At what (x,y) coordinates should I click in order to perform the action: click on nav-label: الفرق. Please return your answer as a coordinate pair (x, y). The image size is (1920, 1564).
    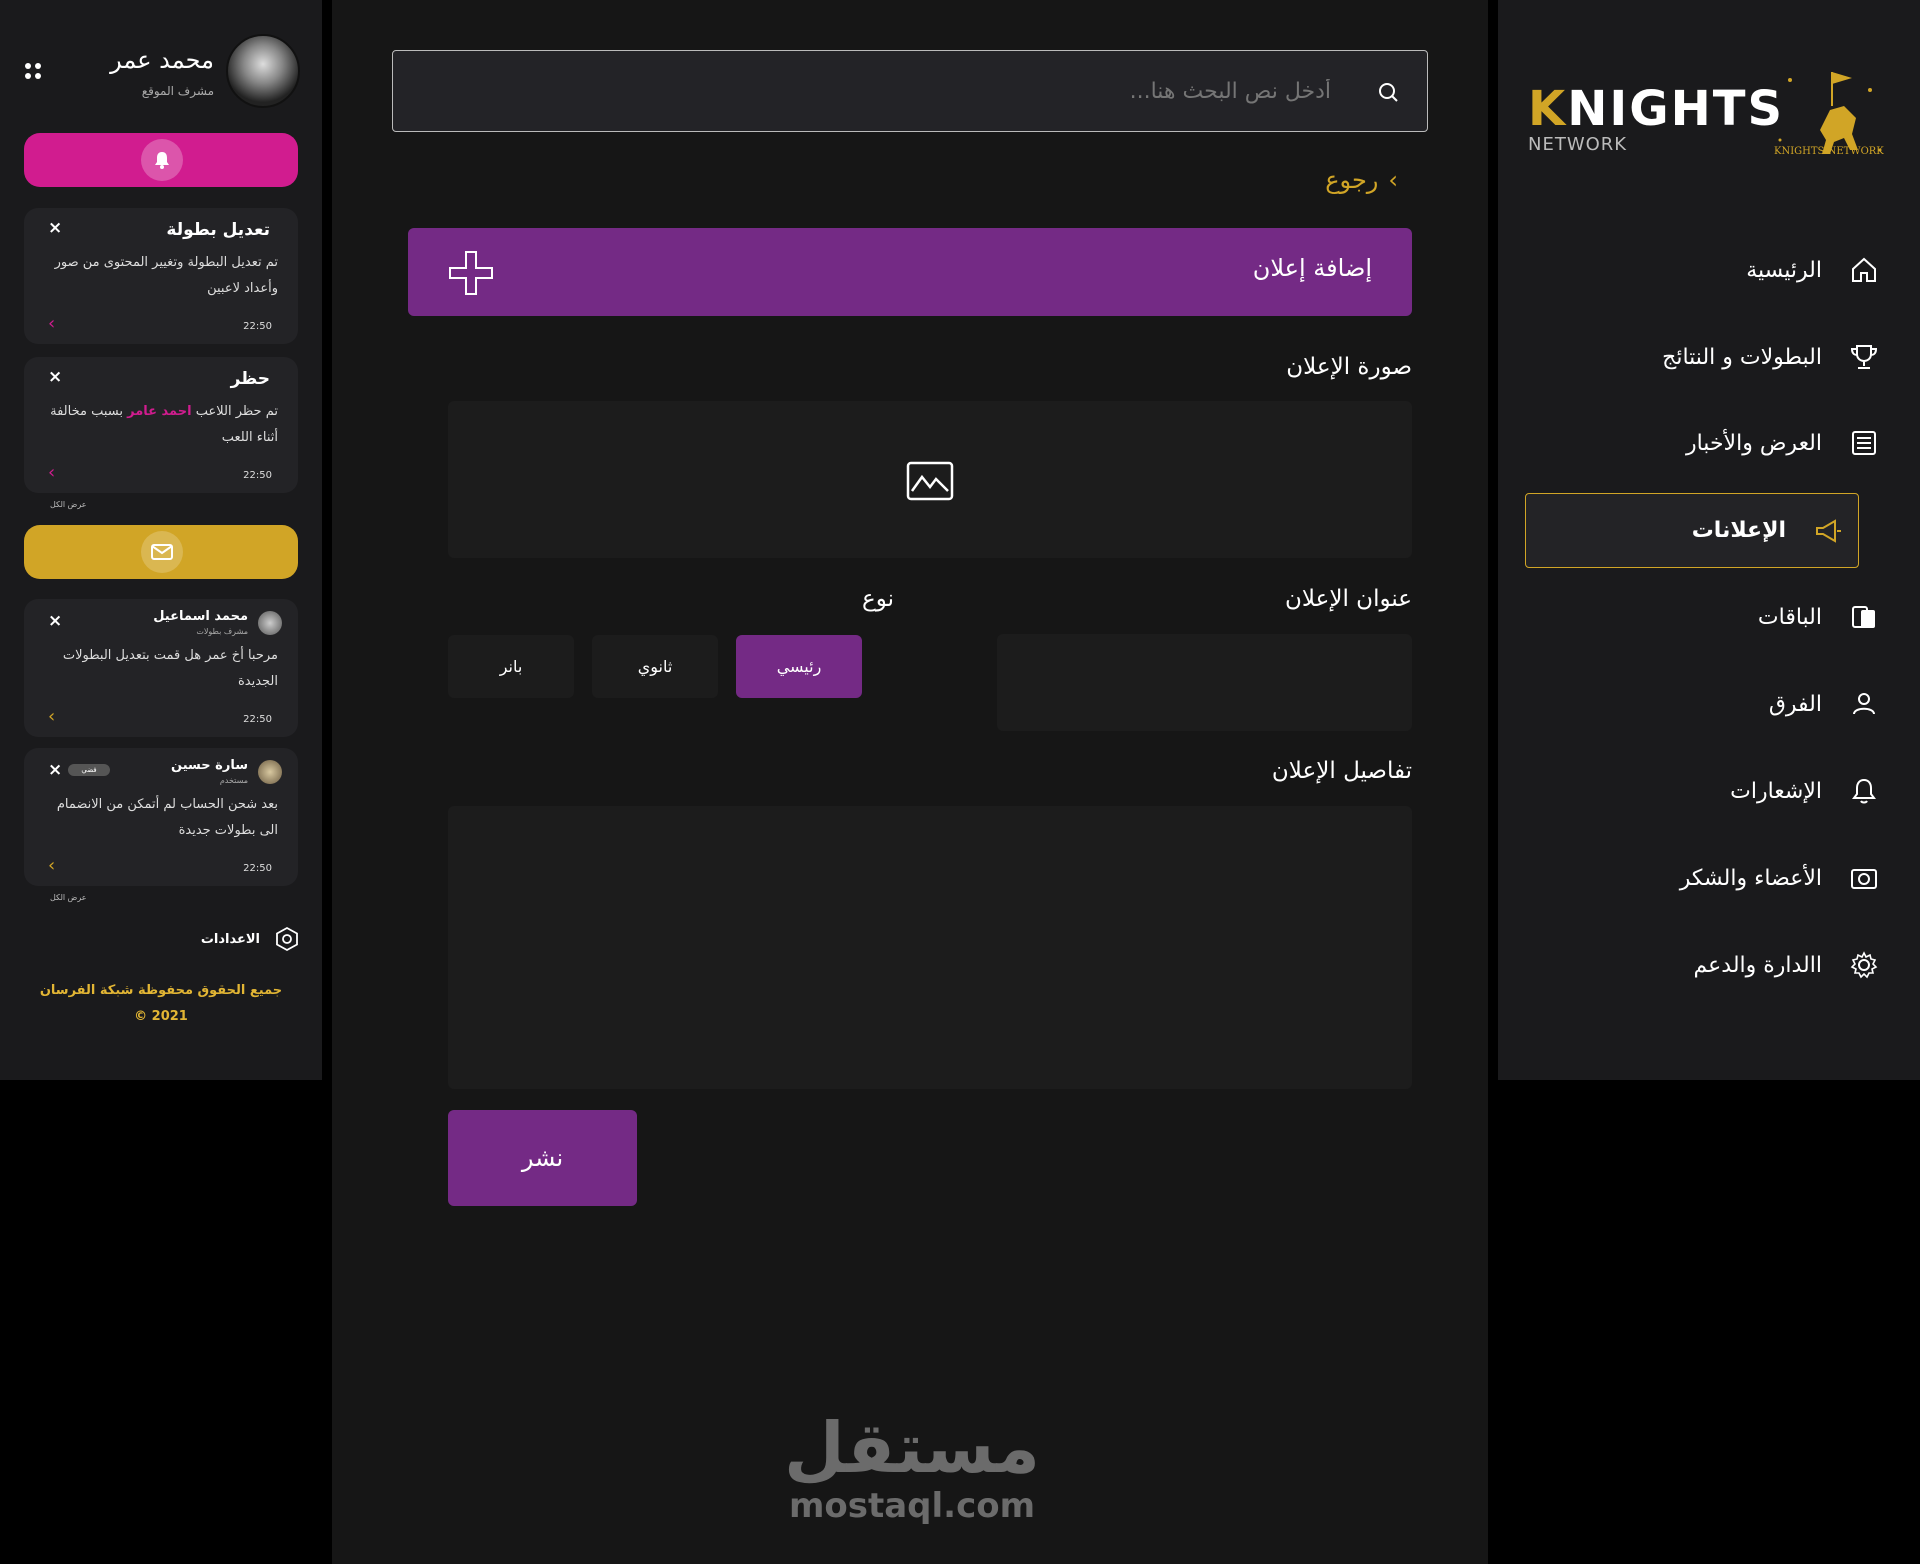
    Looking at the image, I should click on (1795, 704).